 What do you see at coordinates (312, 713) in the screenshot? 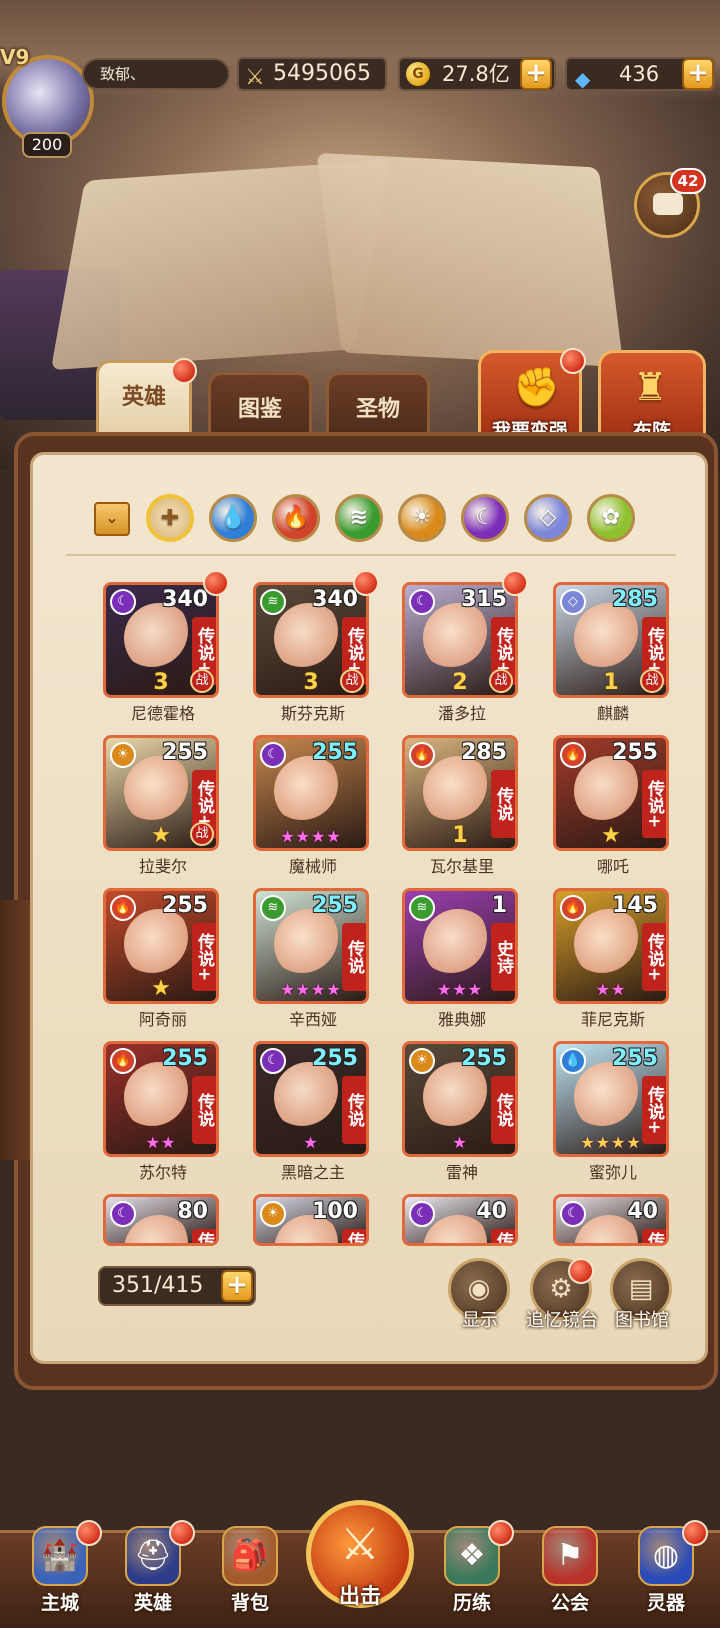
I see `hero-name: 斯芬克斯` at bounding box center [312, 713].